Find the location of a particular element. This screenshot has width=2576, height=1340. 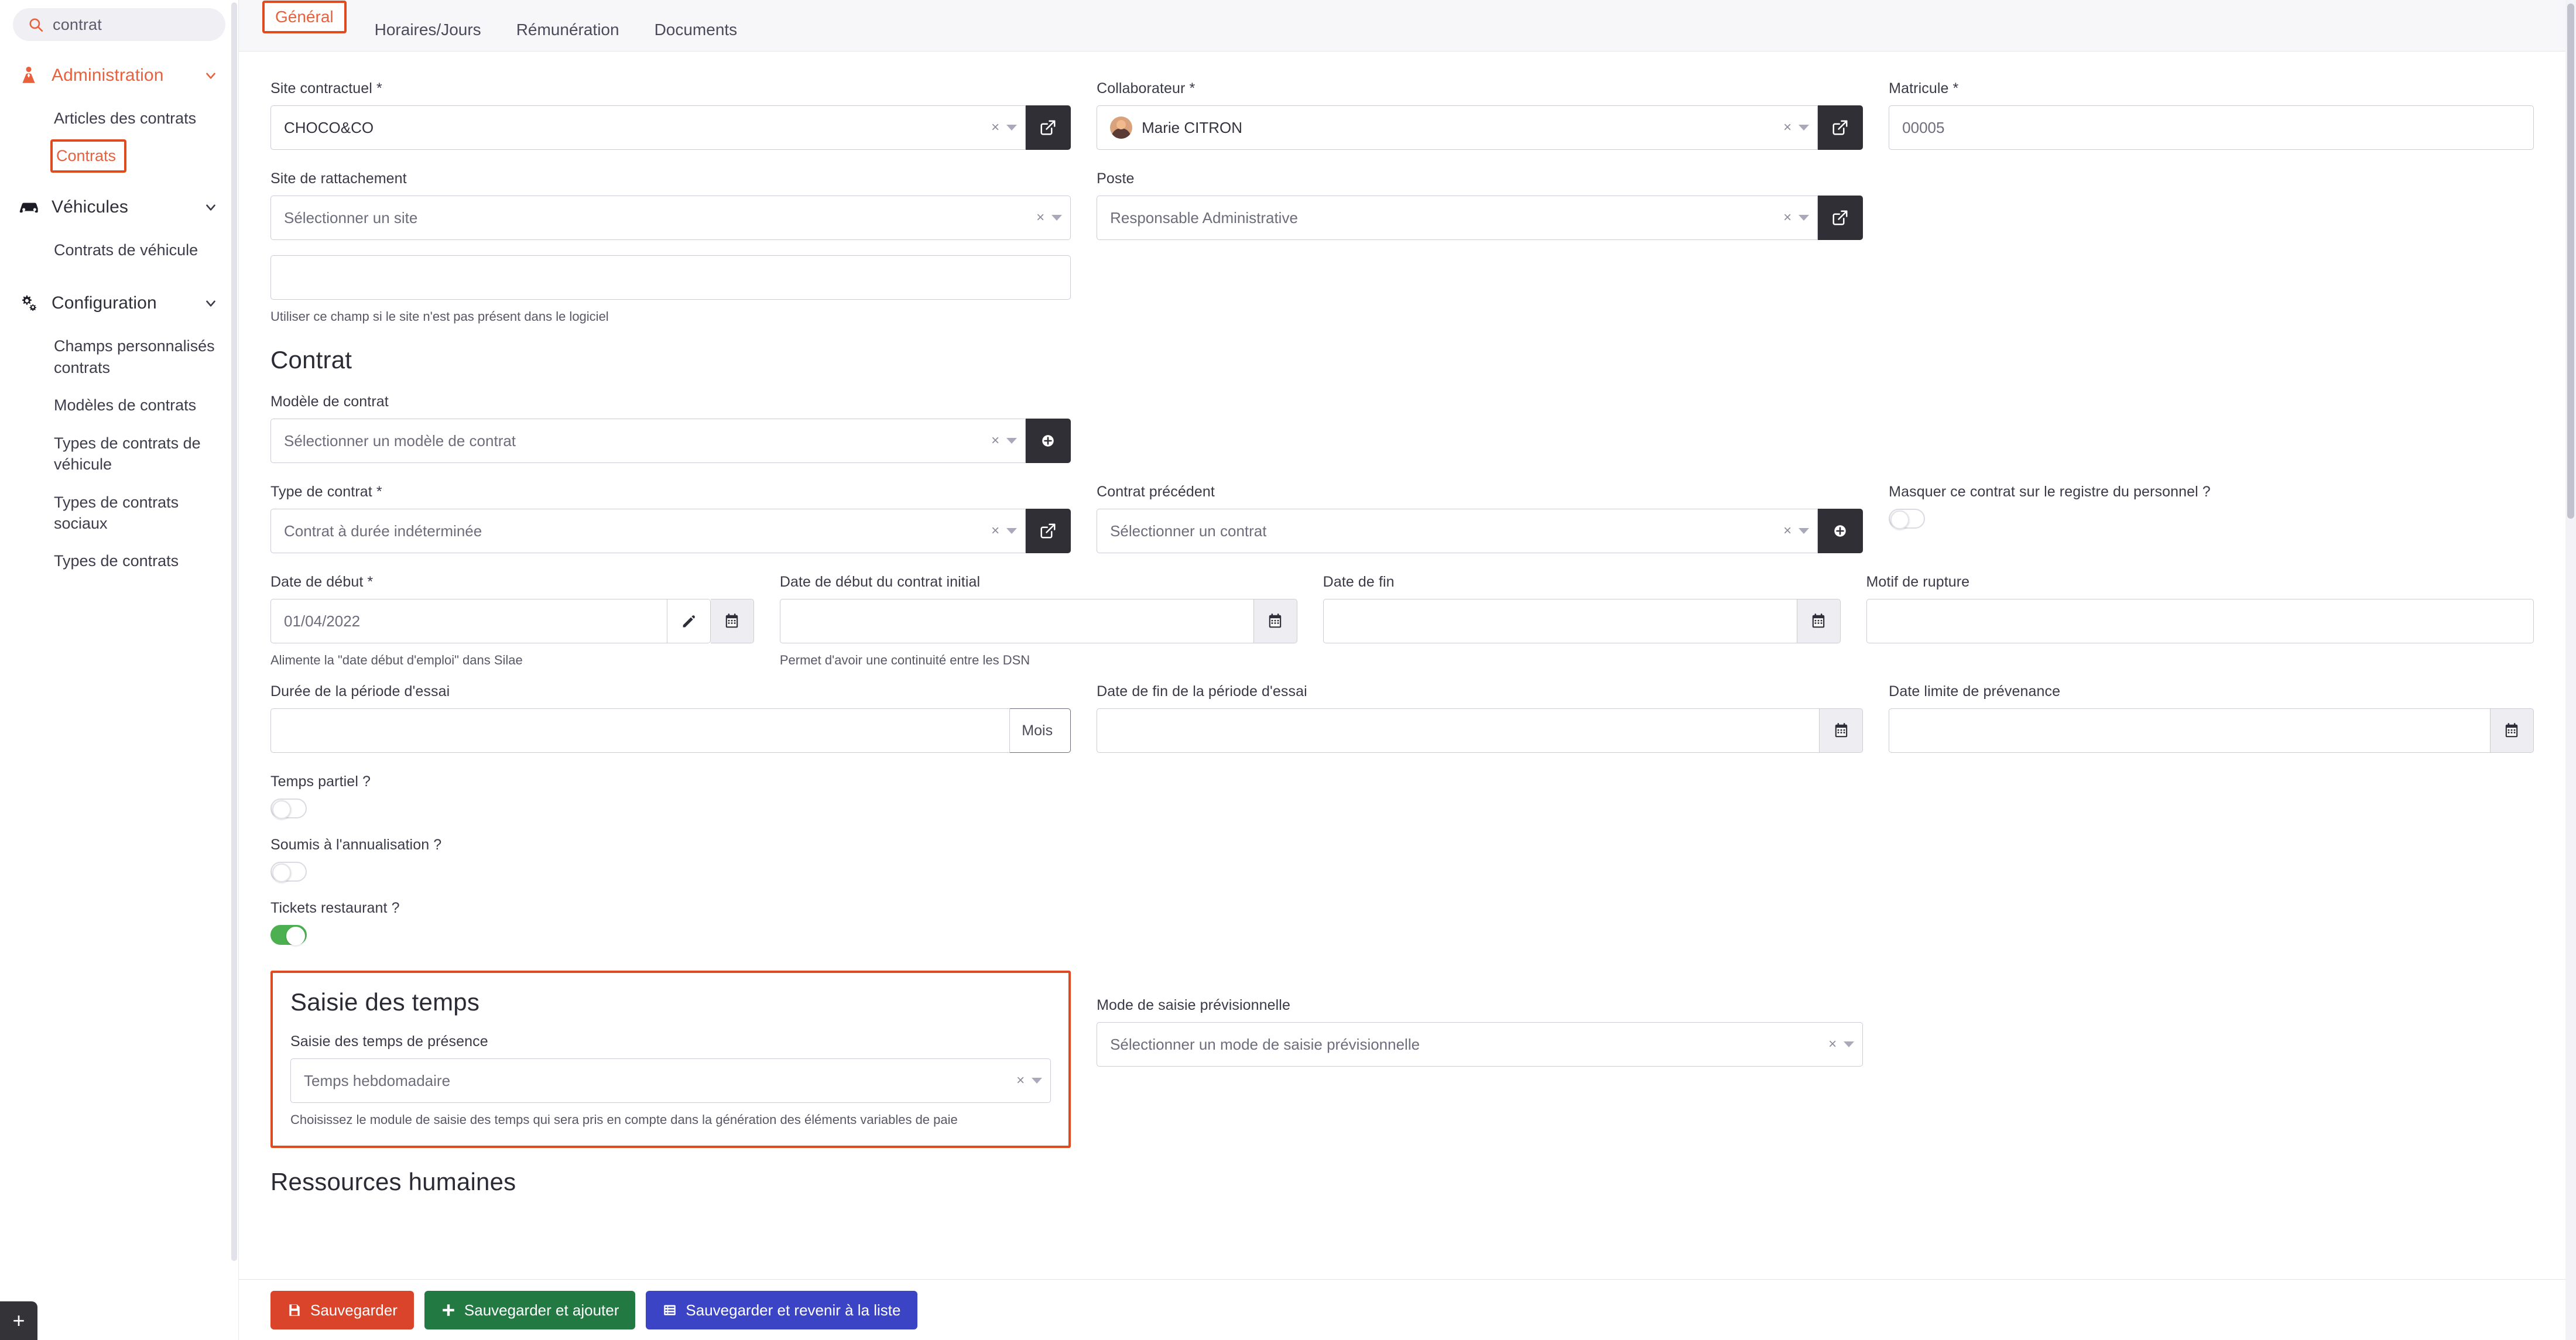

main-scrollbar-thumb is located at coordinates (2571, 261).